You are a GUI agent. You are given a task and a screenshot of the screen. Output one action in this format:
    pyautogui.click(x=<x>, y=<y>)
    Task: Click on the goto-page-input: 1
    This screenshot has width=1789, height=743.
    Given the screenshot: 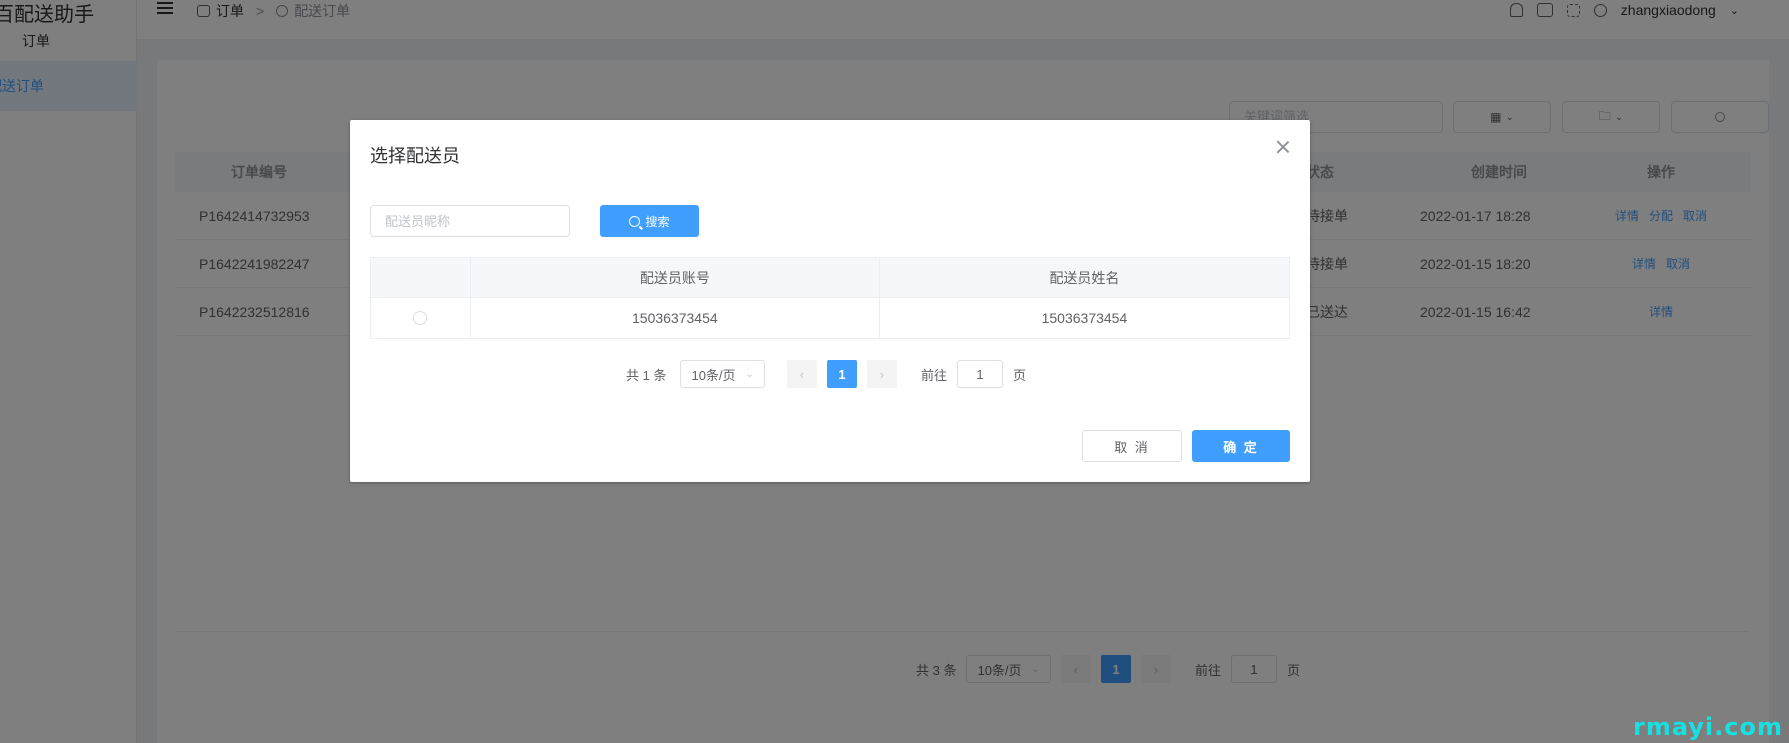 What is the action you would take?
    pyautogui.click(x=979, y=374)
    